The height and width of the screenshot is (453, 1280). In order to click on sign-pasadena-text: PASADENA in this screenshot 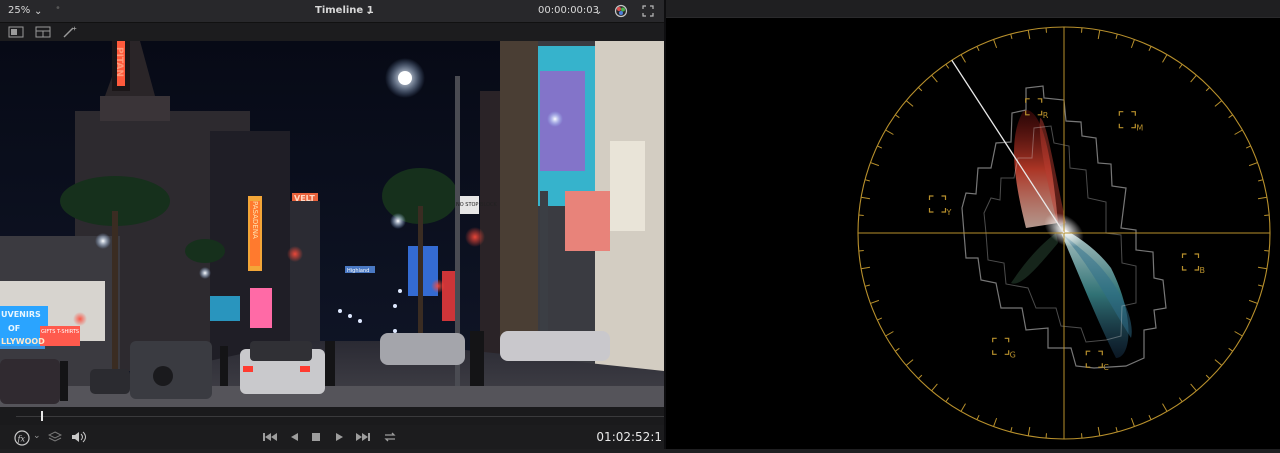, I will do `click(255, 220)`.